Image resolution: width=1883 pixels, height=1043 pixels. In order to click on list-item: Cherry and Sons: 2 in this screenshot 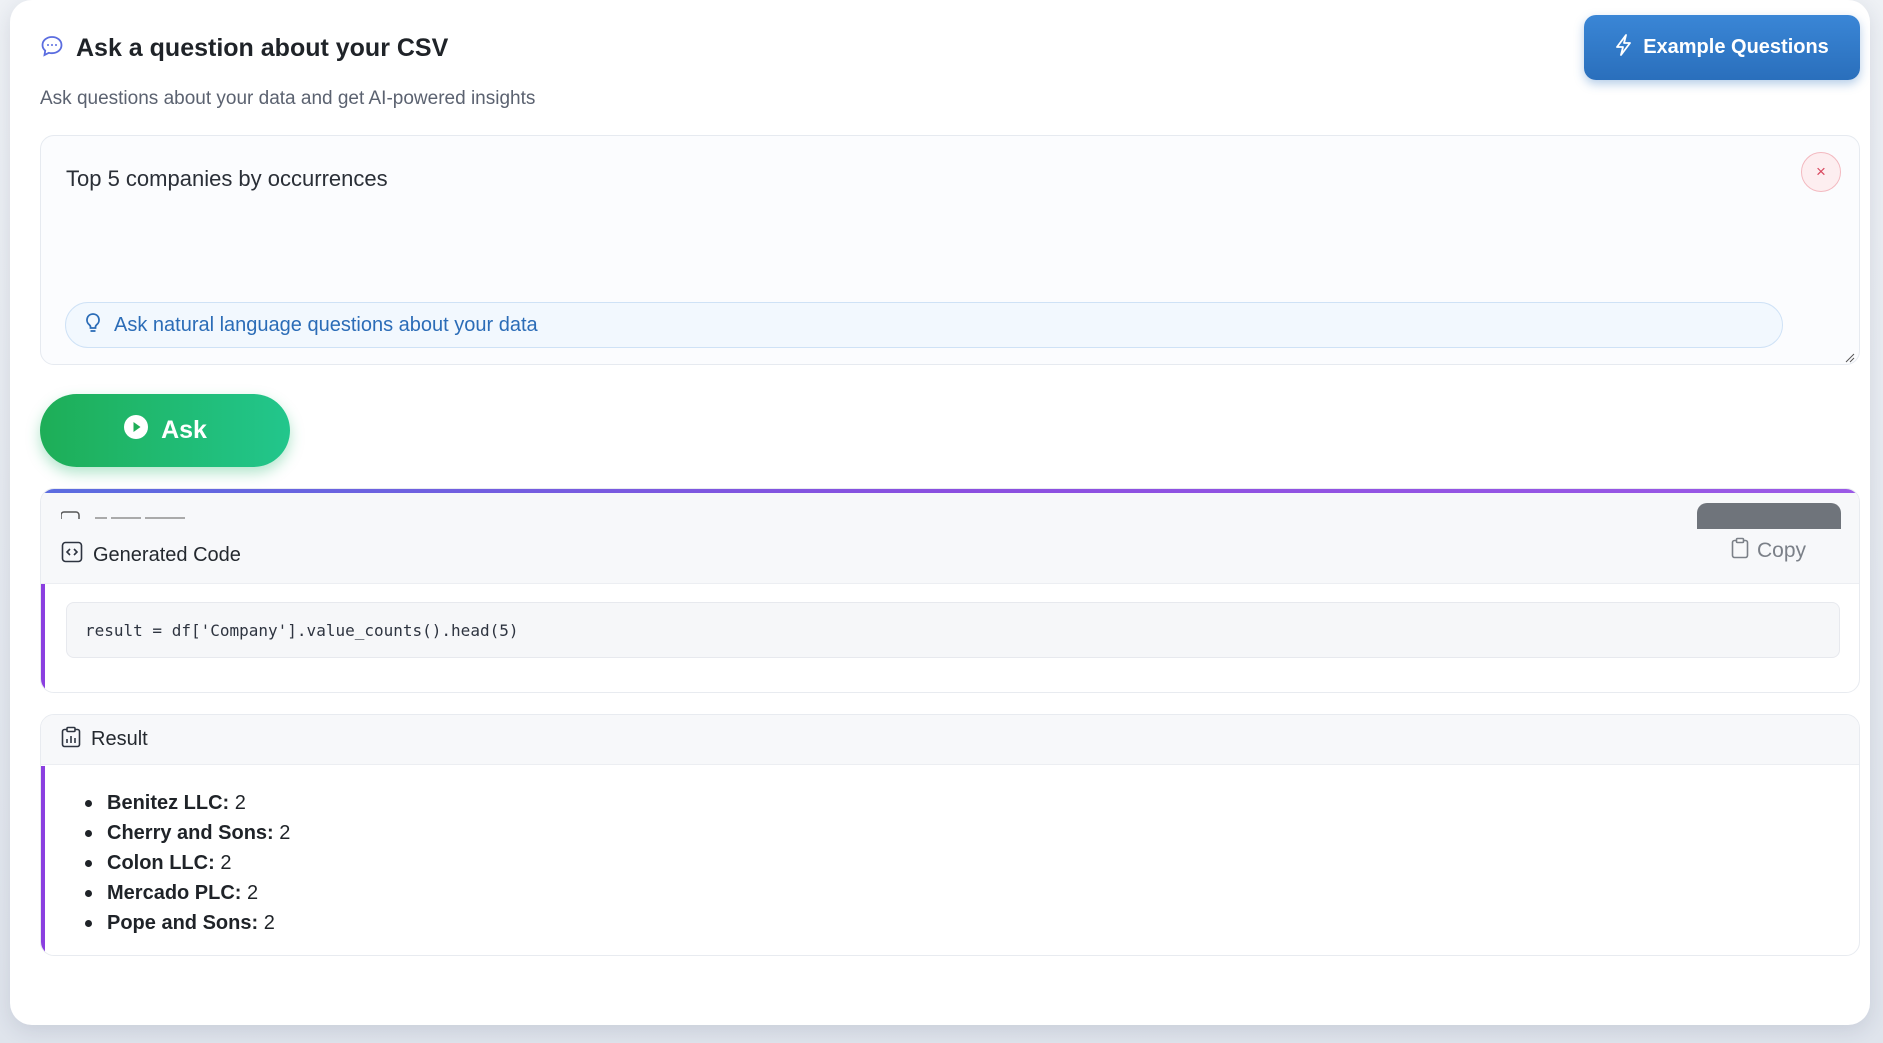, I will do `click(187, 833)`.